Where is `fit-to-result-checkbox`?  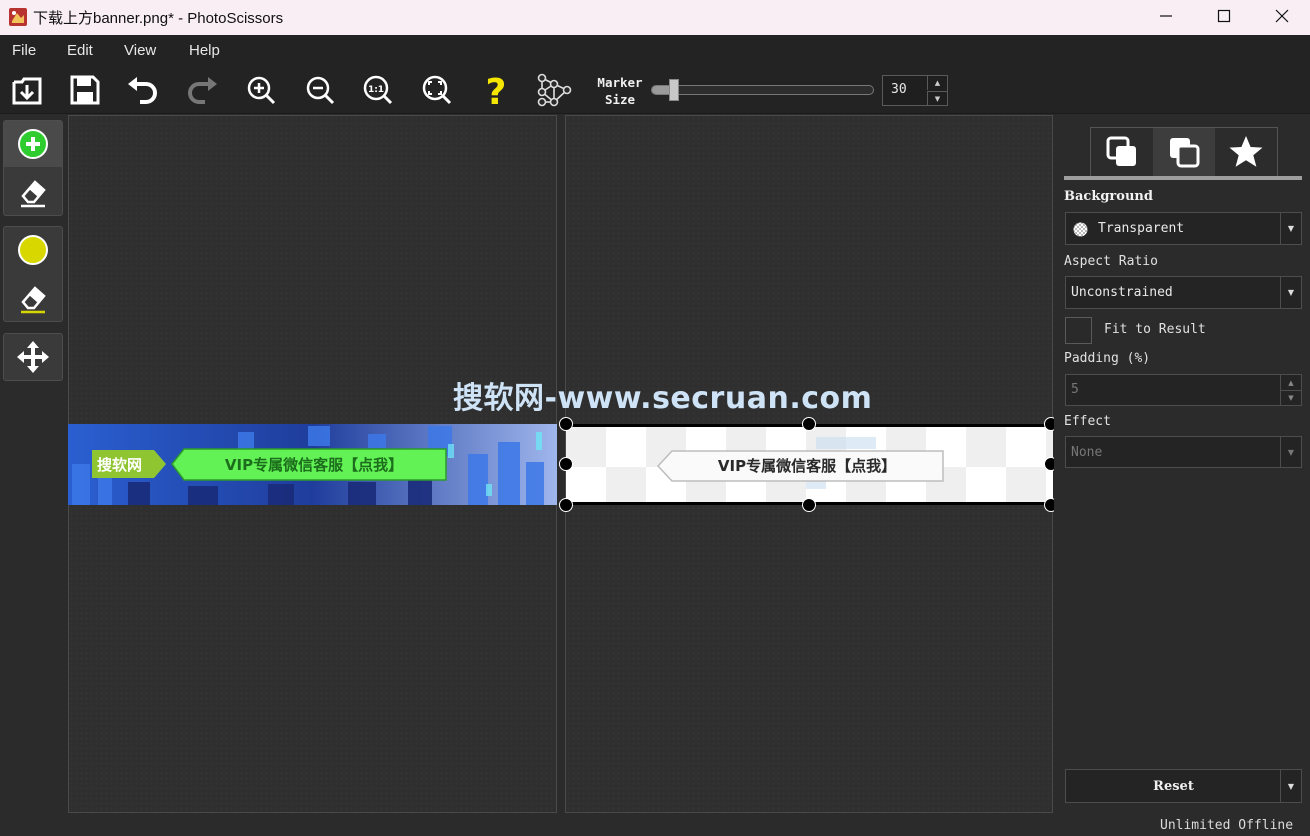
fit-to-result-checkbox is located at coordinates (1078, 330).